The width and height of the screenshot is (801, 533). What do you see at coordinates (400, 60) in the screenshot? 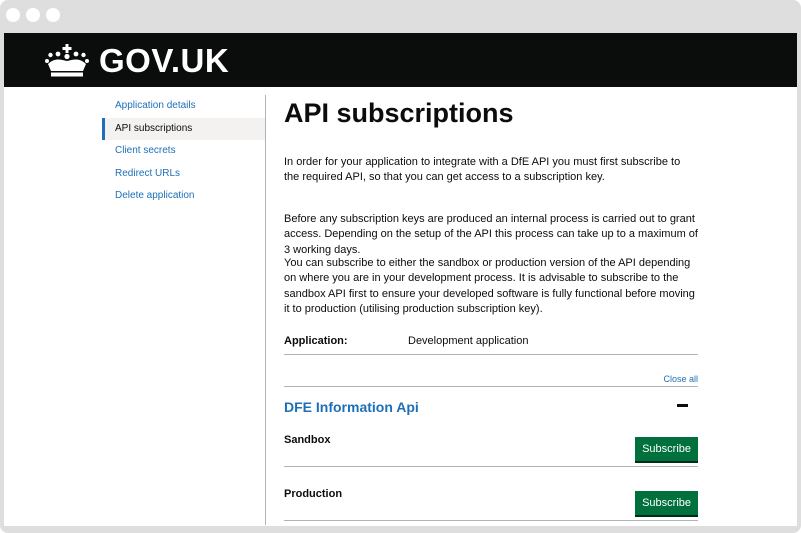
I see `gov-header: GOV.UK` at bounding box center [400, 60].